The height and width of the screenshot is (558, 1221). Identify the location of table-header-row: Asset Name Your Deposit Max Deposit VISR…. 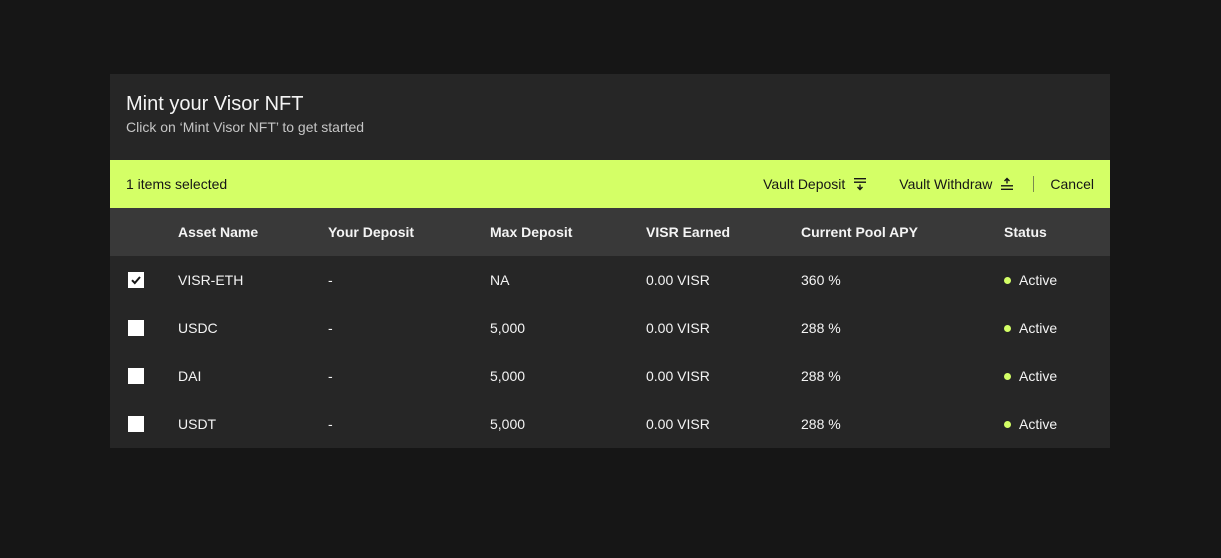
(610, 232).